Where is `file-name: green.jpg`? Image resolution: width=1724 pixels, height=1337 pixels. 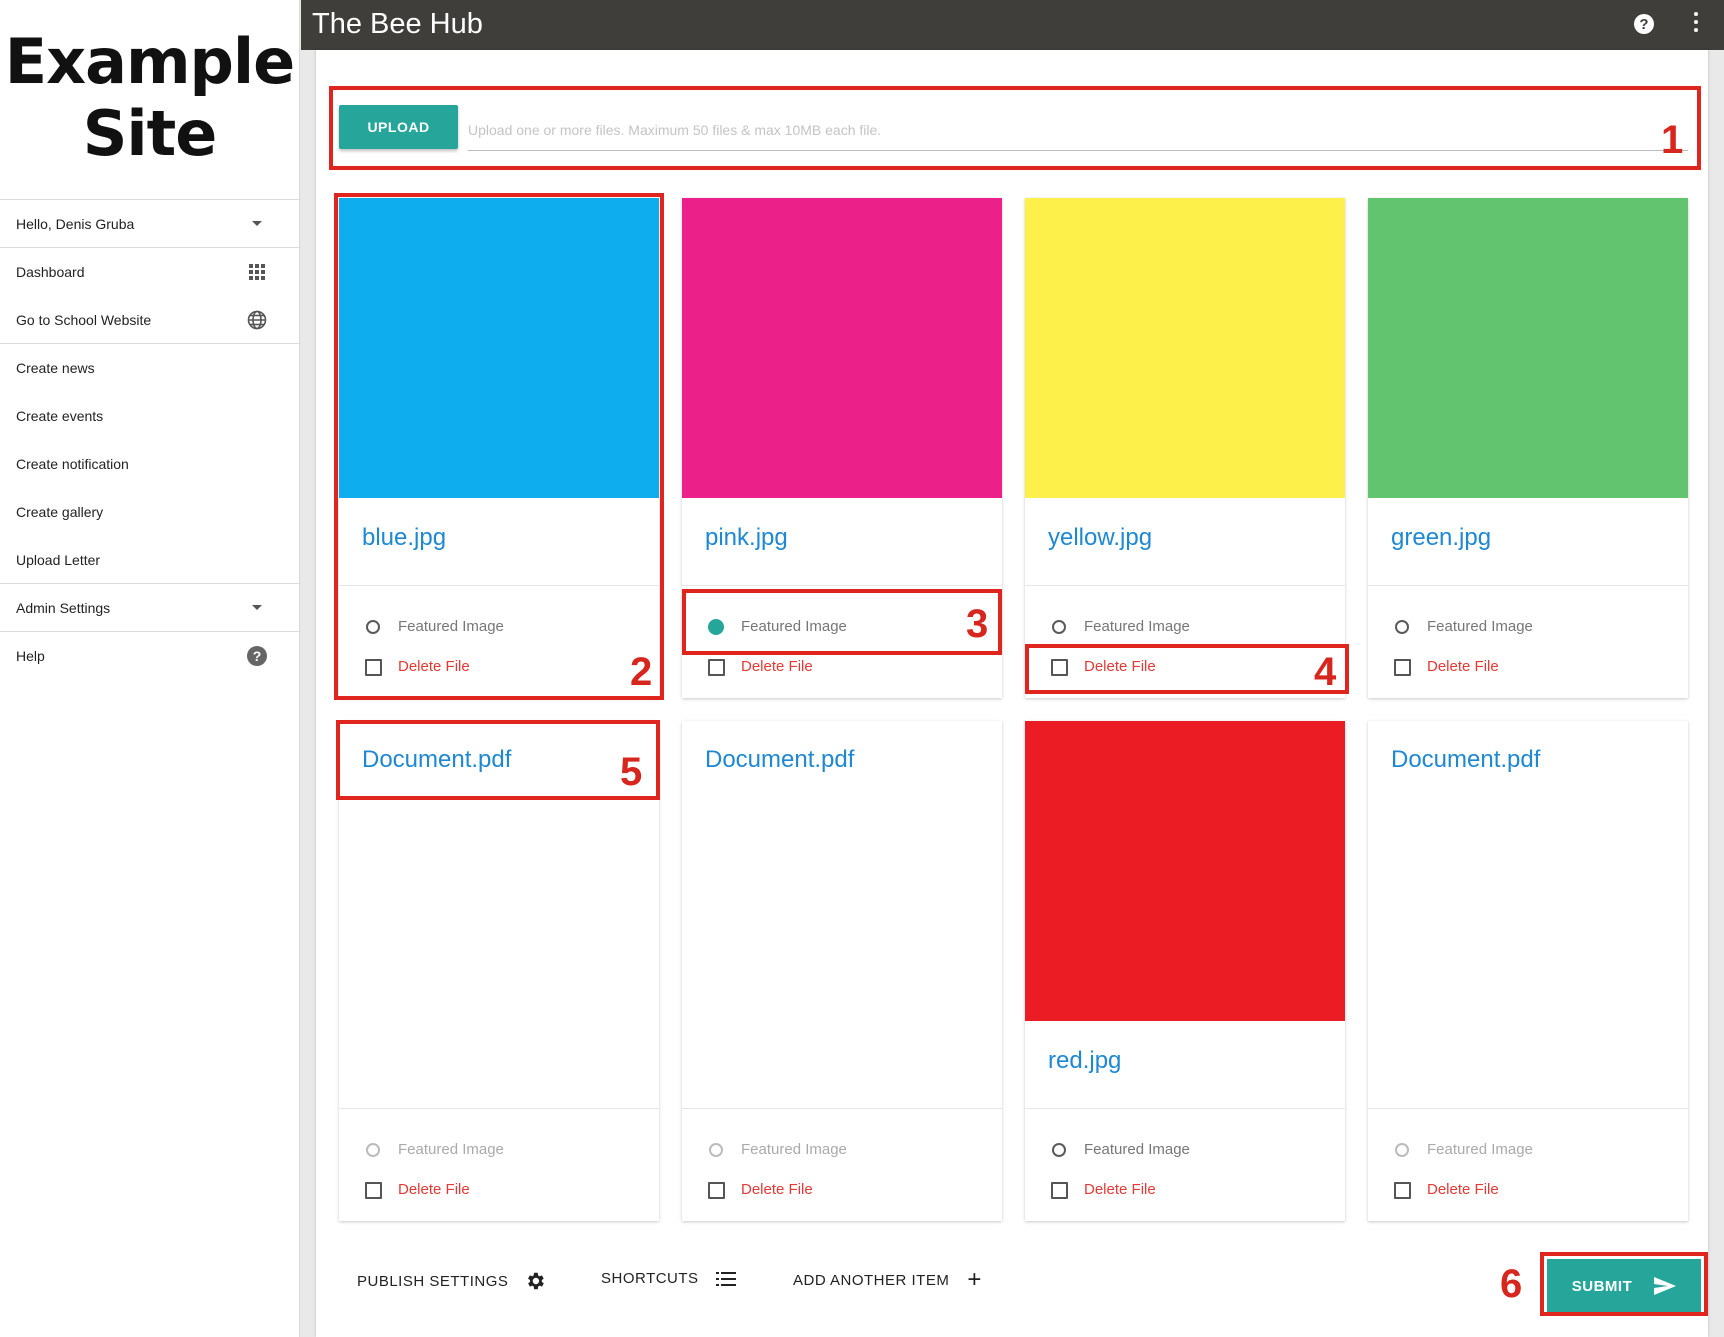
file-name: green.jpg is located at coordinates (1441, 538).